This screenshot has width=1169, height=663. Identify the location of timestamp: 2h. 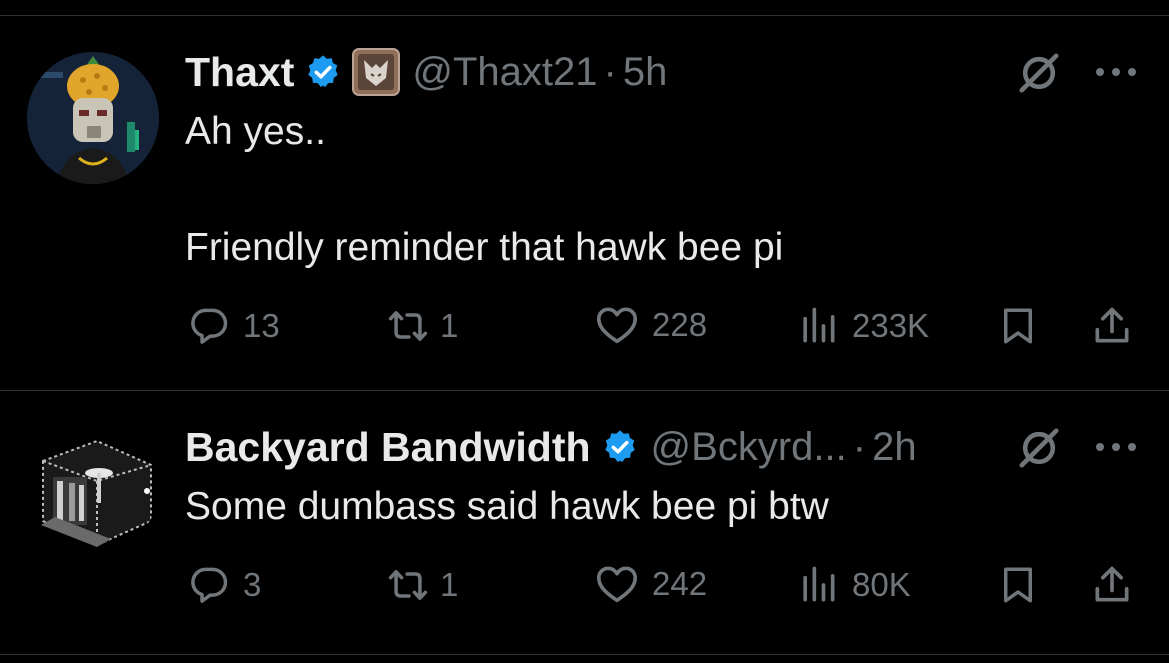
(894, 447).